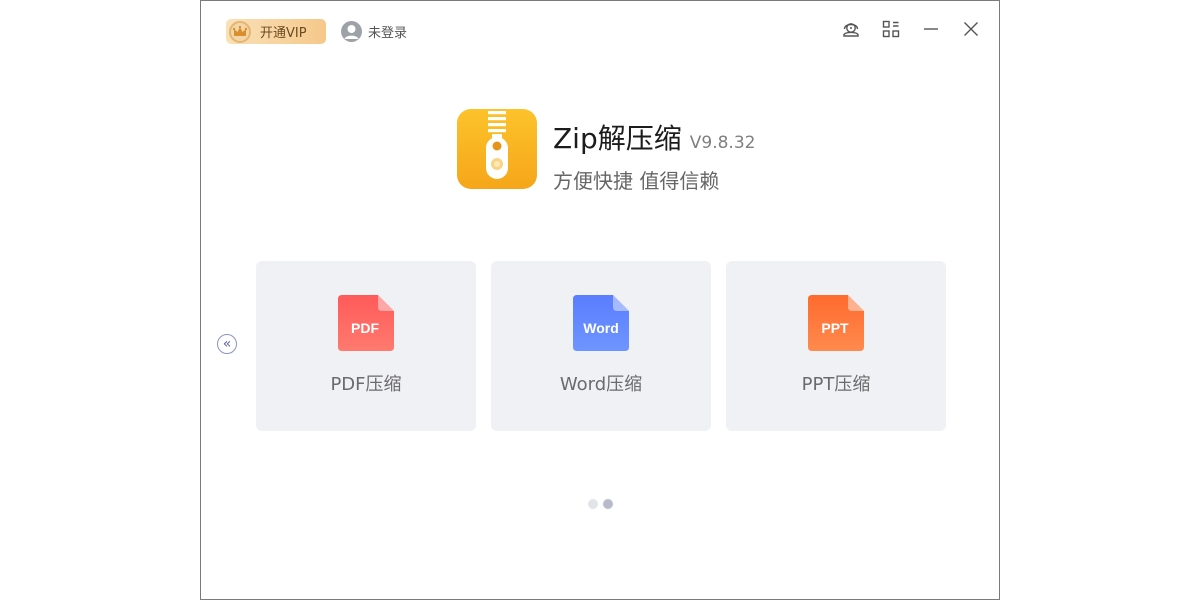 The height and width of the screenshot is (600, 1200). Describe the element at coordinates (851, 29) in the screenshot. I see `customer-service-icon` at that location.